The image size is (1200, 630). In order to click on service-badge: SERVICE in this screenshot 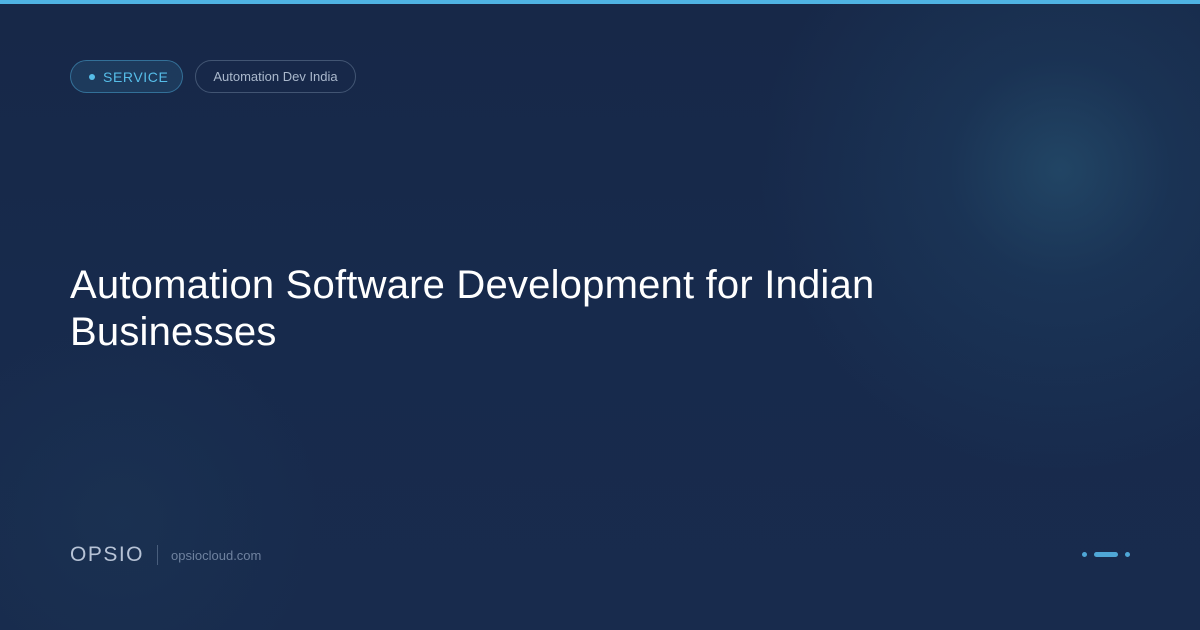, I will do `click(126, 76)`.